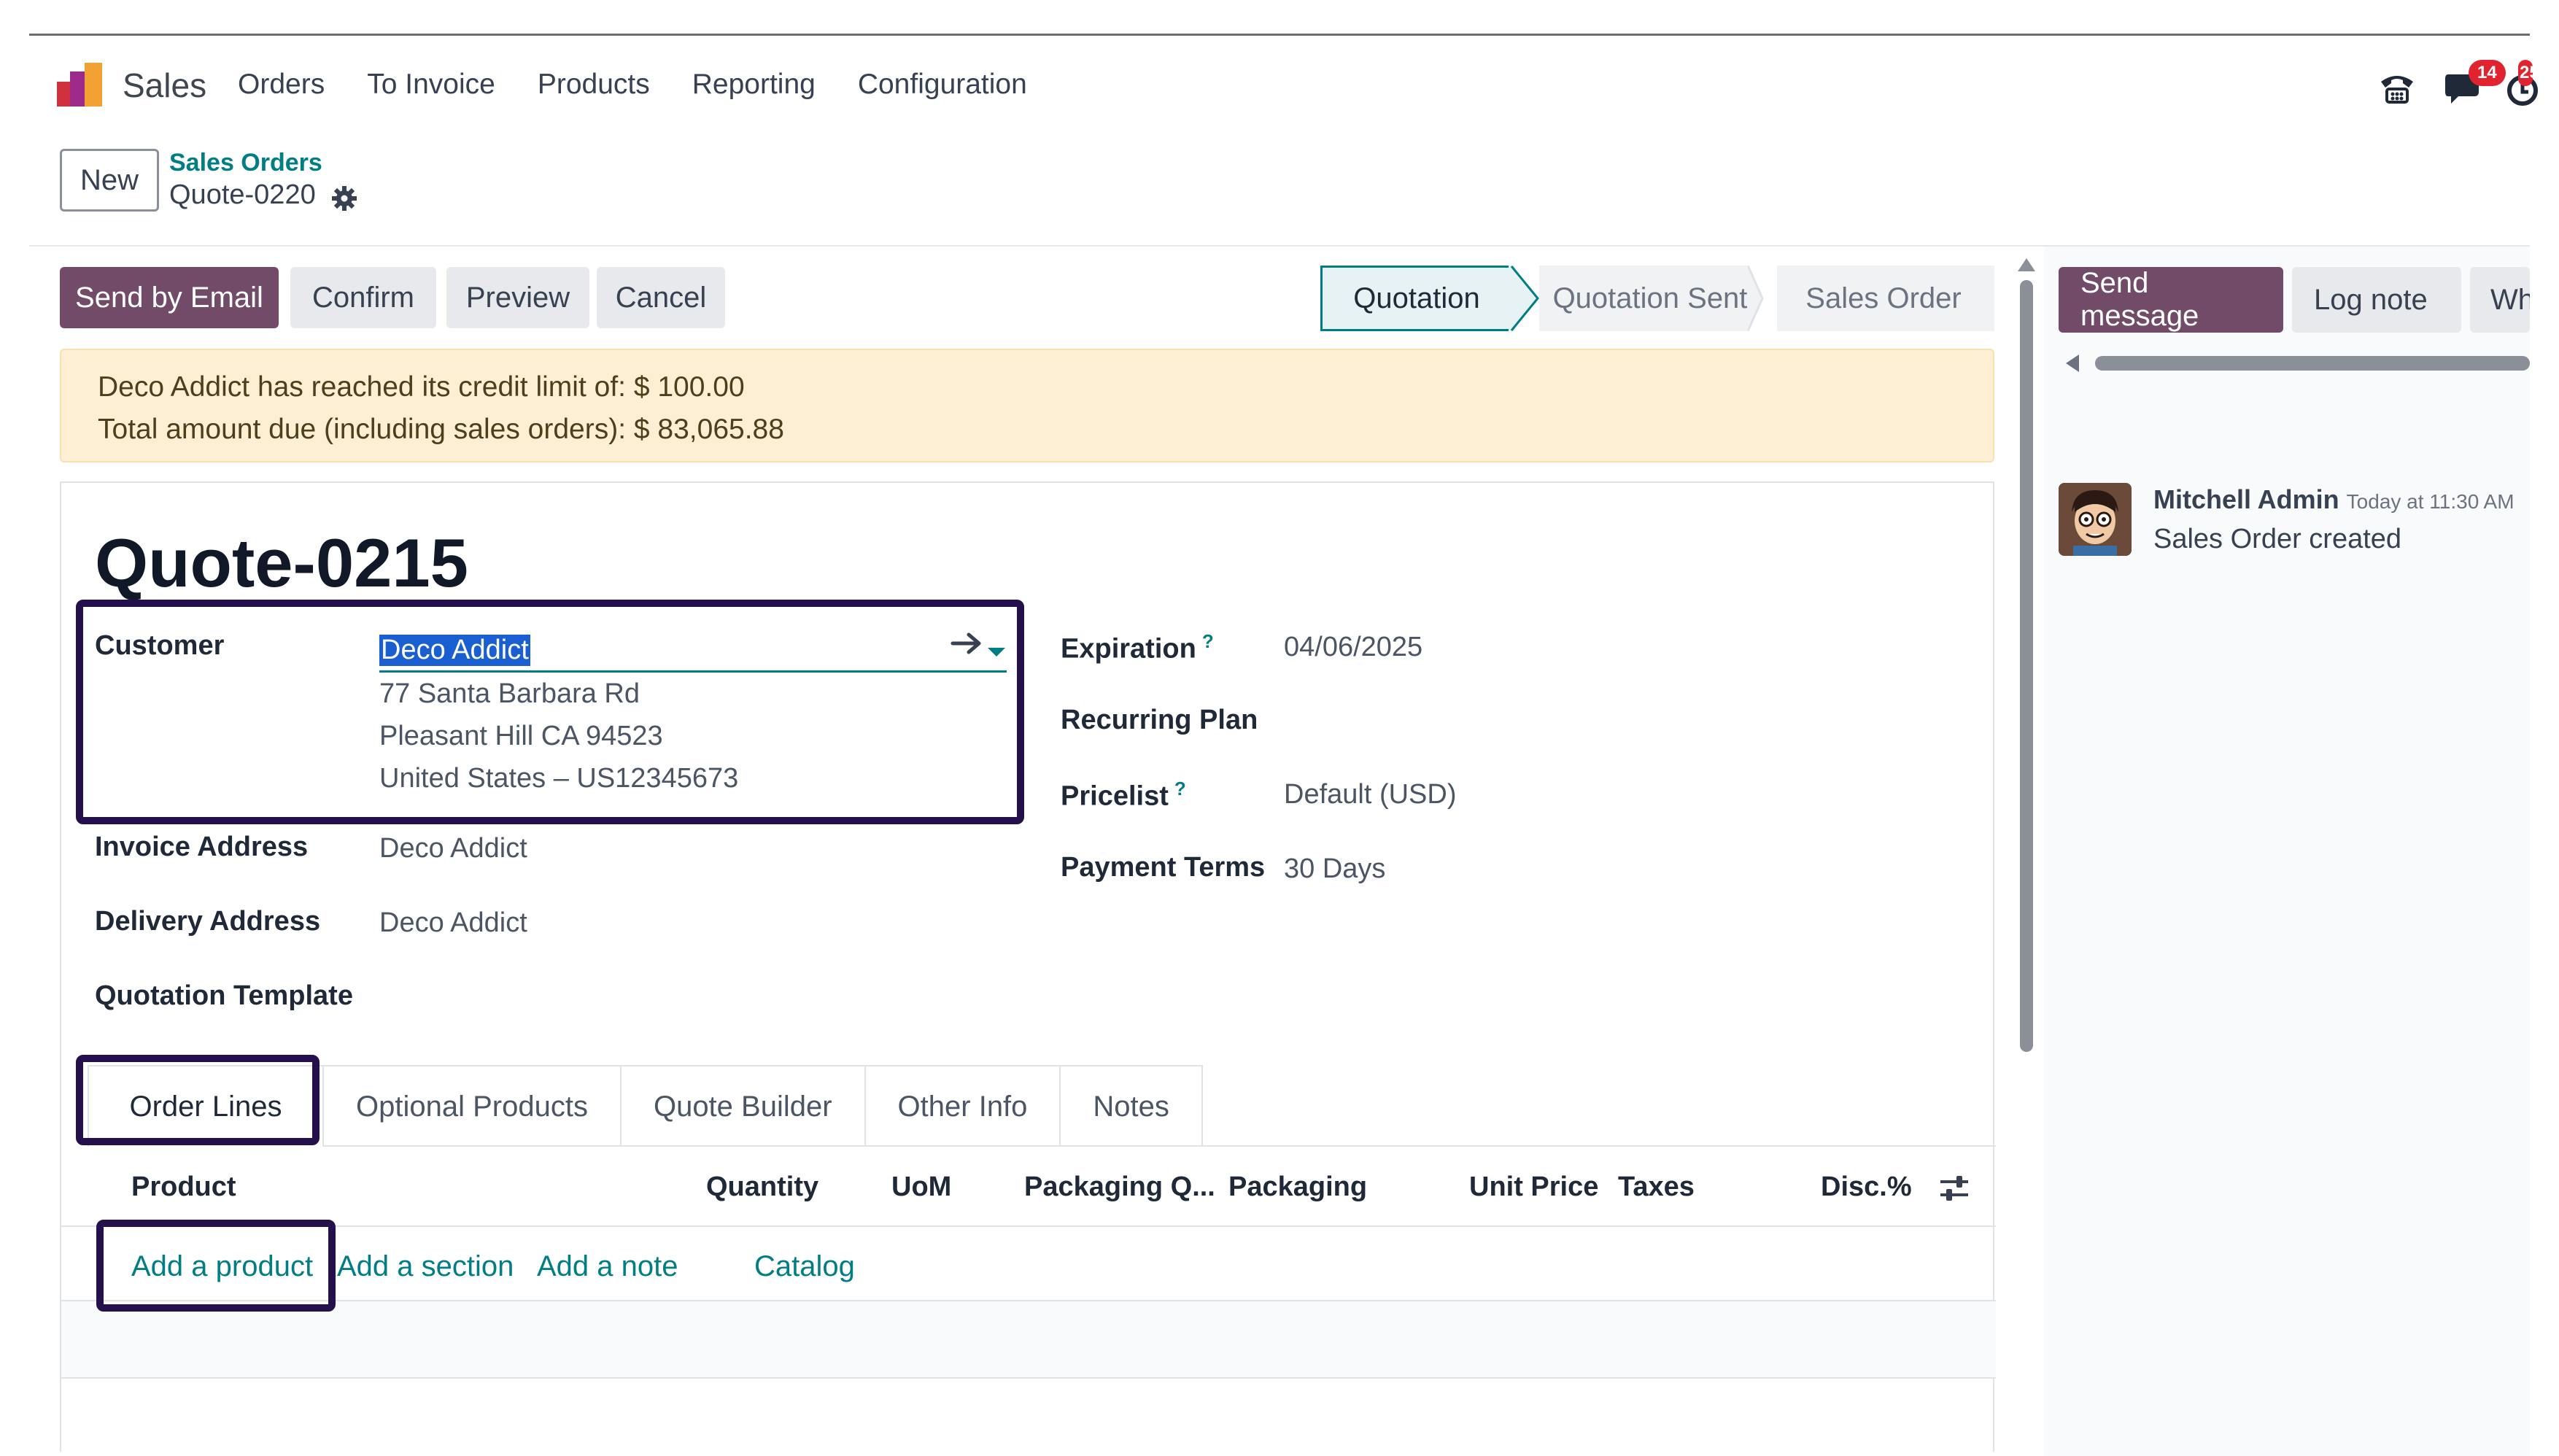 Image resolution: width=2559 pixels, height=1456 pixels. Describe the element at coordinates (921, 1187) in the screenshot. I see `column-uom: UoM` at that location.